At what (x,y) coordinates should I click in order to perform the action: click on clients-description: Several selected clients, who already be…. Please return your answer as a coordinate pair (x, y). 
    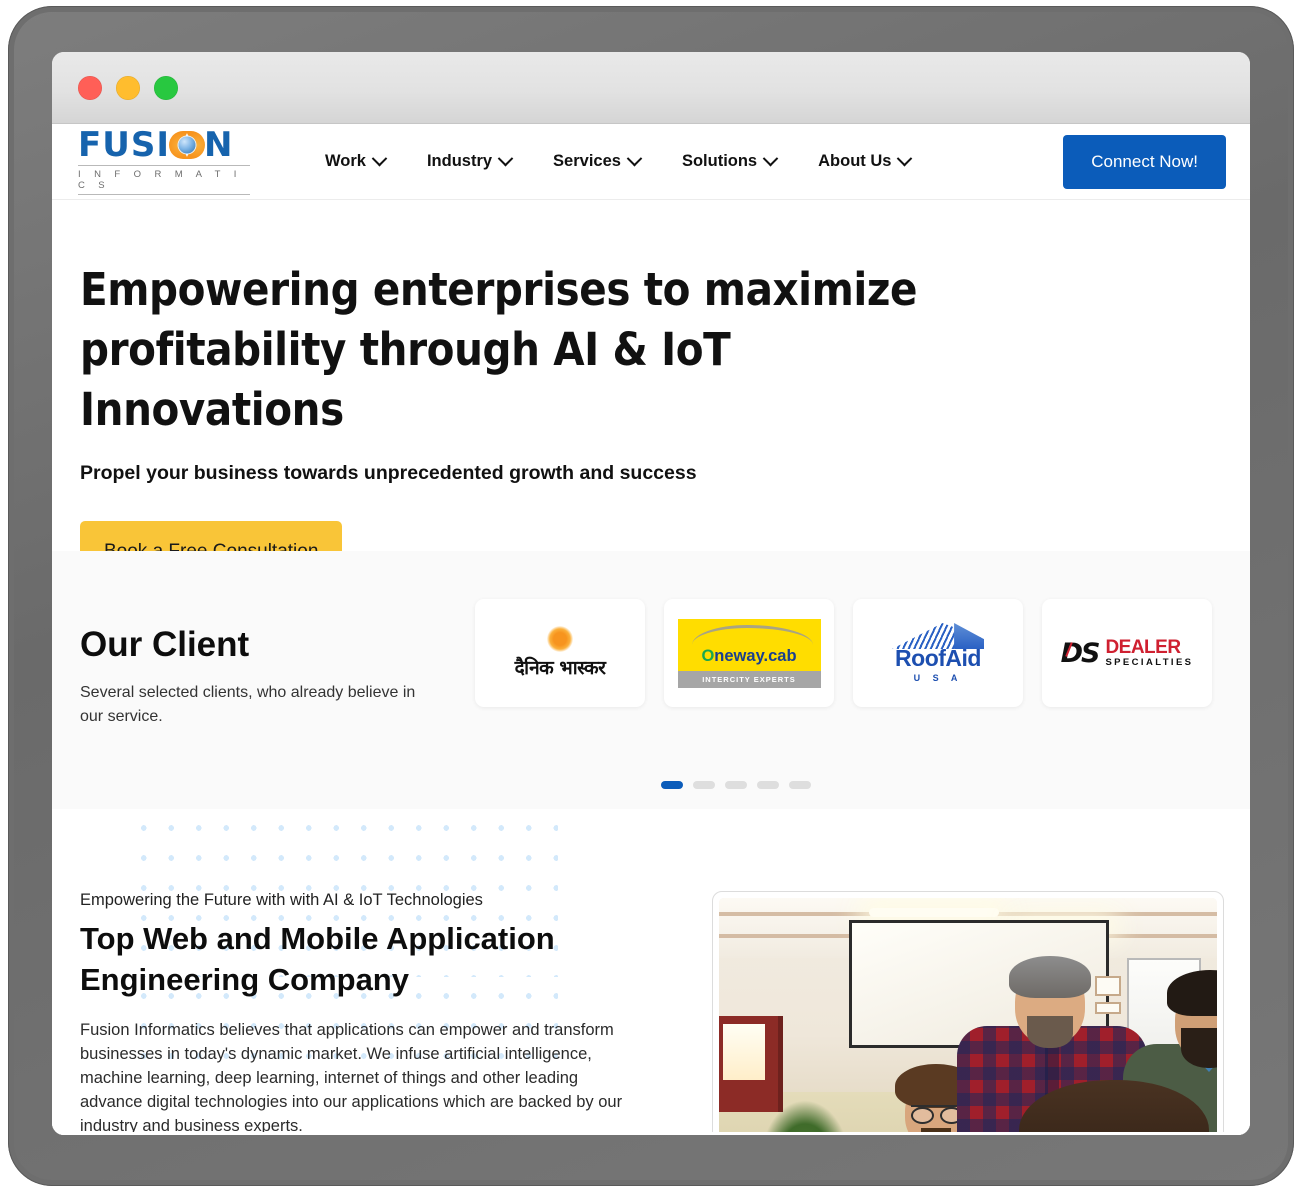
    Looking at the image, I should click on (248, 704).